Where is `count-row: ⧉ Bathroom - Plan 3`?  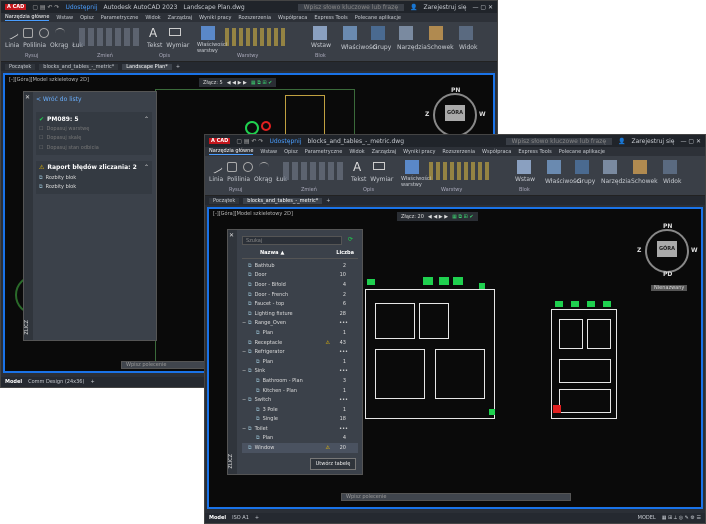
count-row: ⧉ Bathroom - Plan 3 is located at coordinates (300, 381).